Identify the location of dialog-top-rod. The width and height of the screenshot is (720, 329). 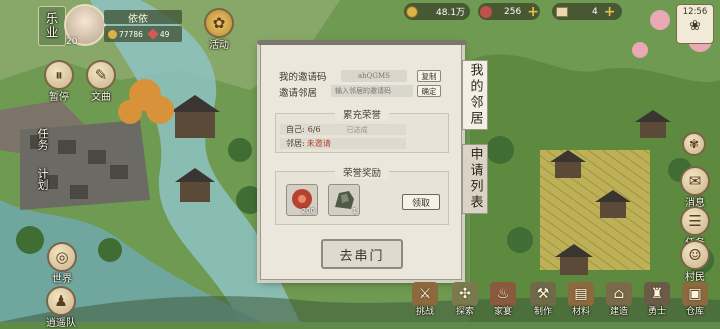
(362, 42).